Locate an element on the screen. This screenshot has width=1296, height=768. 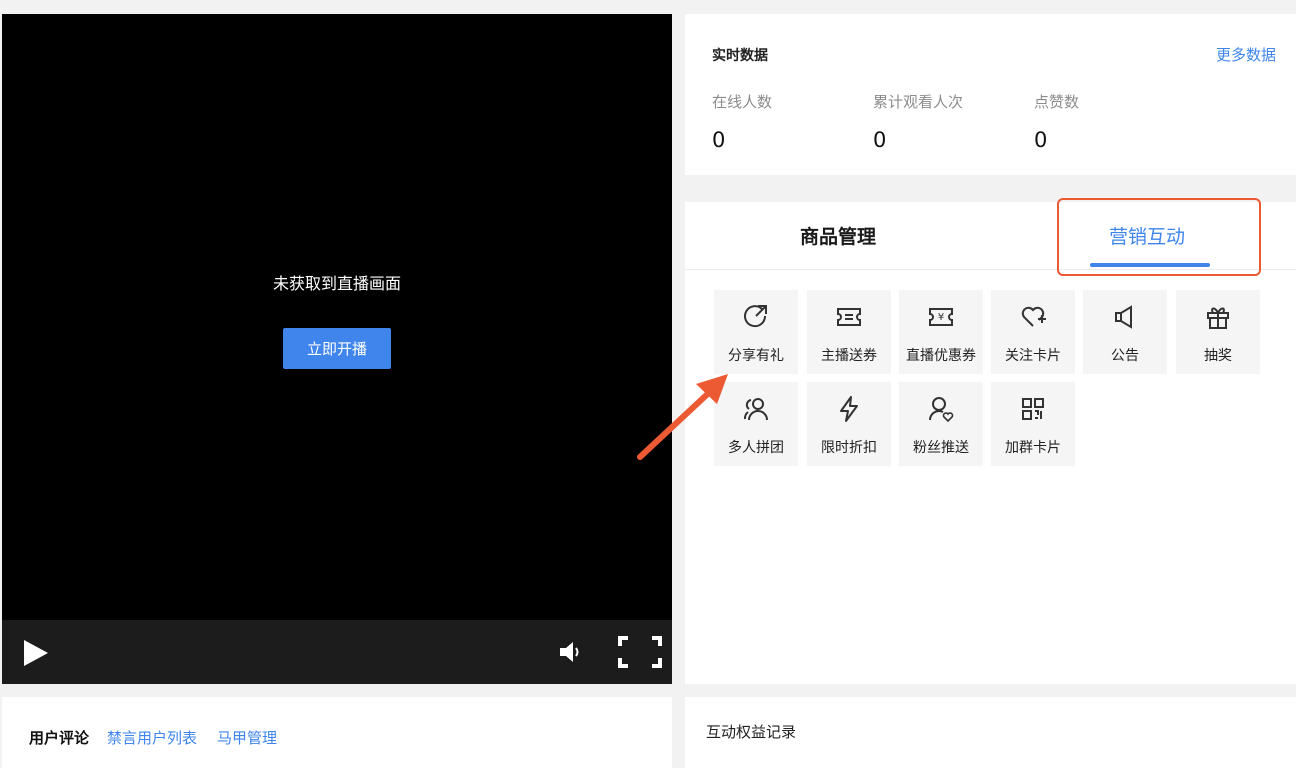
tool-flash-sale: 限时折扣 is located at coordinates (849, 424).